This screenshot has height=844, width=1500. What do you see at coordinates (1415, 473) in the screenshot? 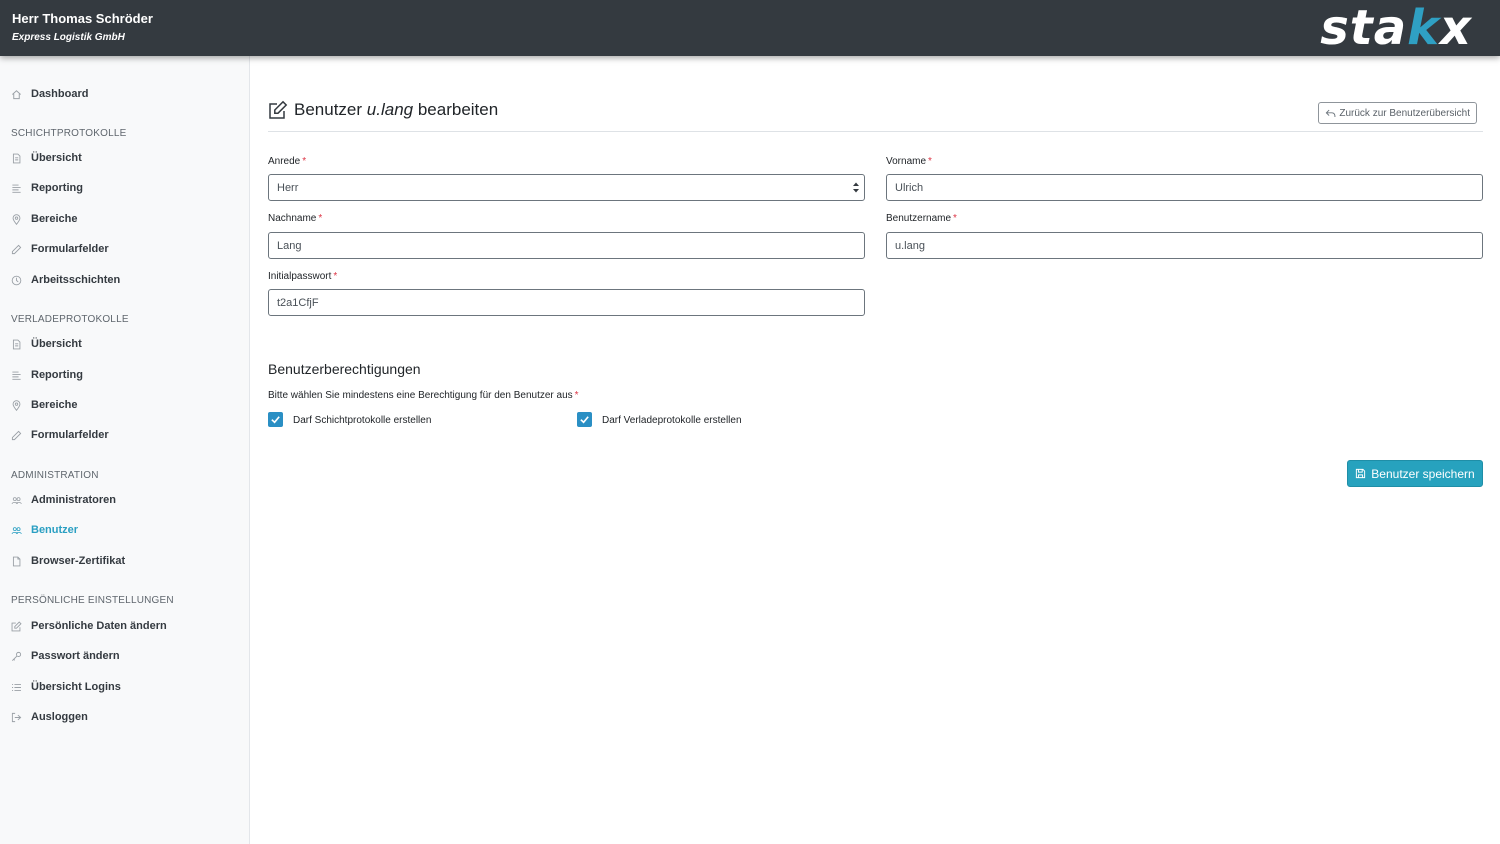
I see `save-user-button: Benutzer speichern` at bounding box center [1415, 473].